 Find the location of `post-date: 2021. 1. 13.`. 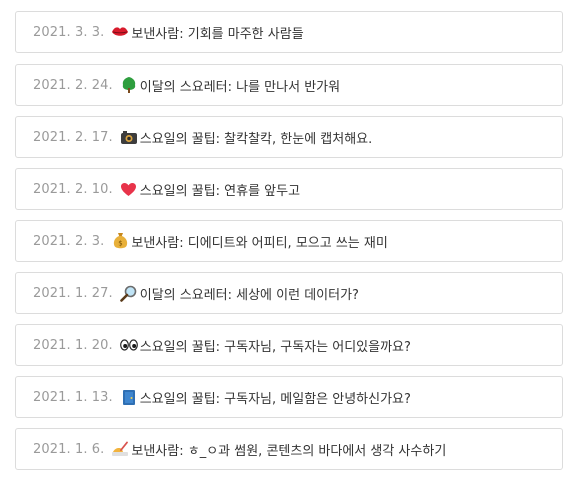

post-date: 2021. 1. 13. is located at coordinates (73, 397).